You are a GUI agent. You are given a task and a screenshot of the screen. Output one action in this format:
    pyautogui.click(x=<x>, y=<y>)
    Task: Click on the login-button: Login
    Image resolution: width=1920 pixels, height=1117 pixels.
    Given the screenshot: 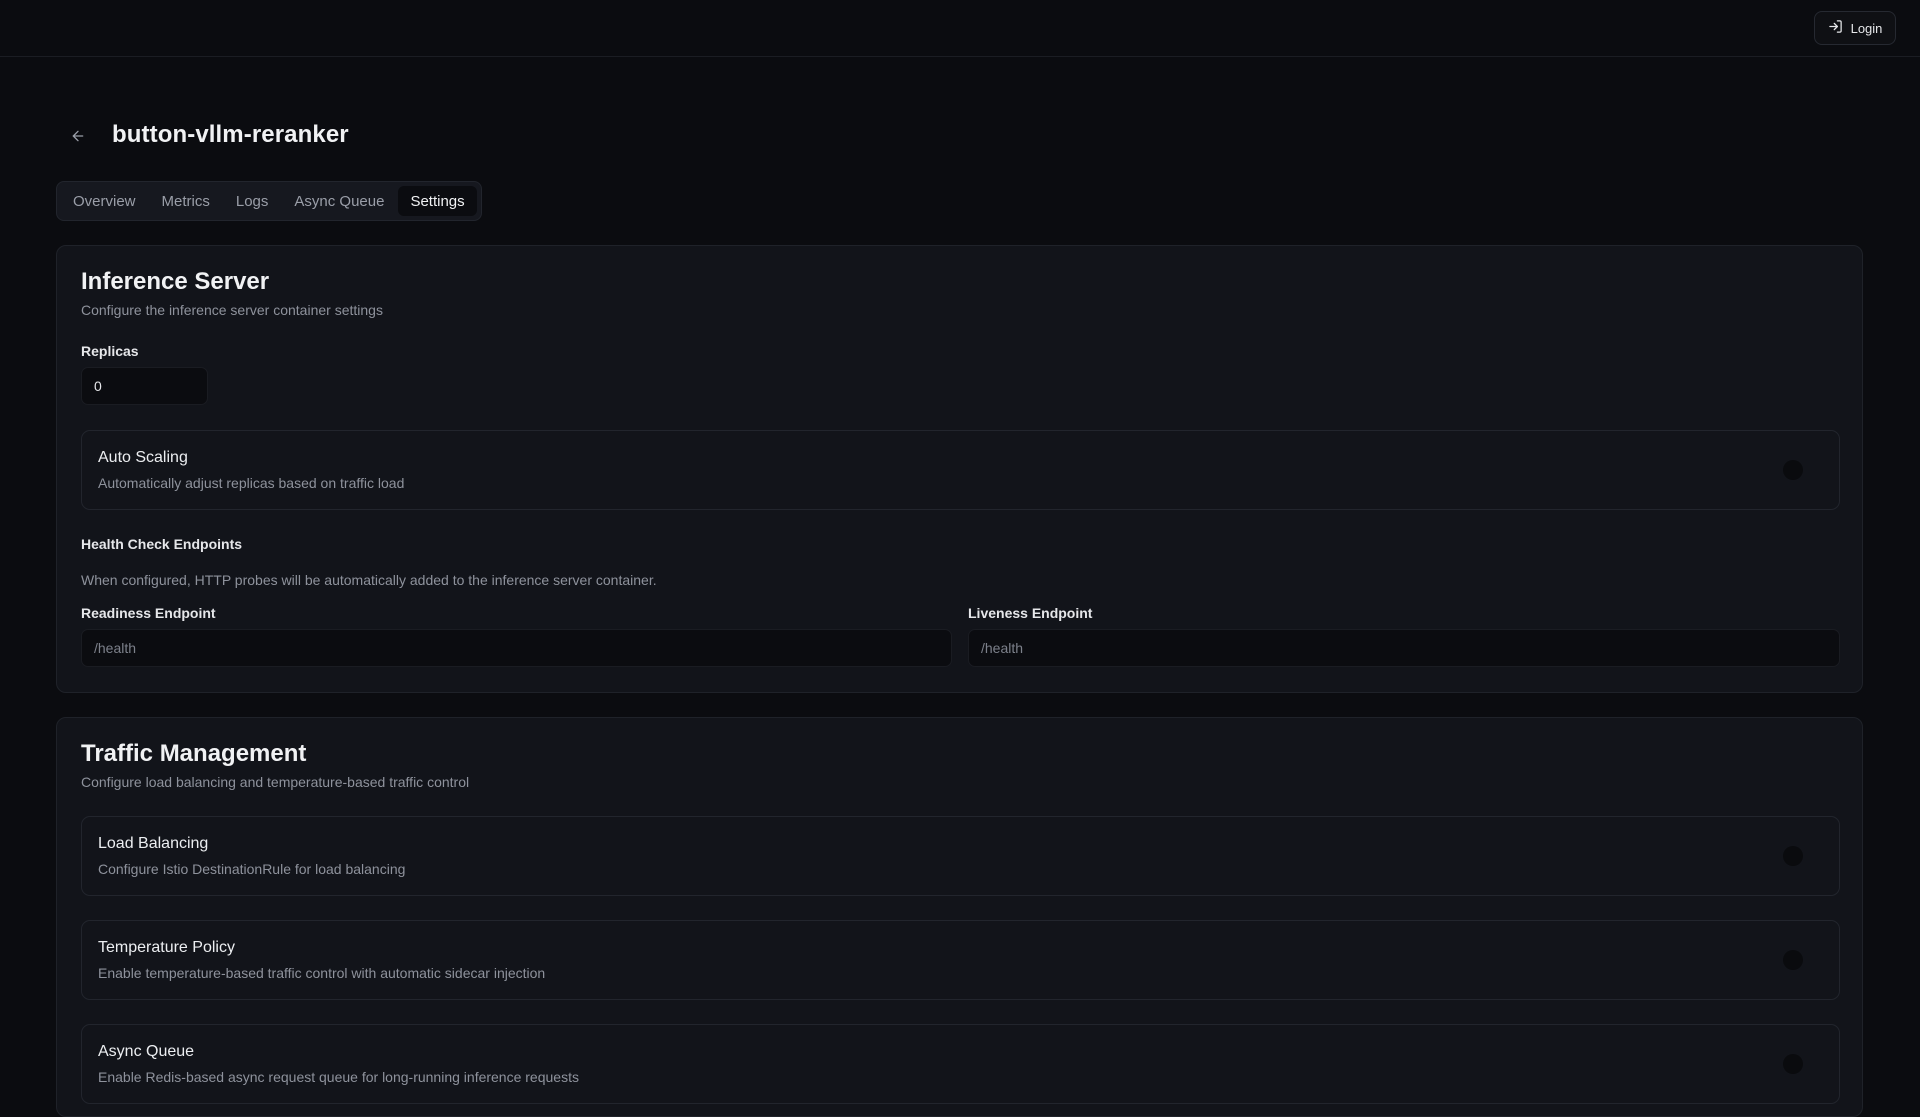 What is the action you would take?
    pyautogui.click(x=1855, y=28)
    